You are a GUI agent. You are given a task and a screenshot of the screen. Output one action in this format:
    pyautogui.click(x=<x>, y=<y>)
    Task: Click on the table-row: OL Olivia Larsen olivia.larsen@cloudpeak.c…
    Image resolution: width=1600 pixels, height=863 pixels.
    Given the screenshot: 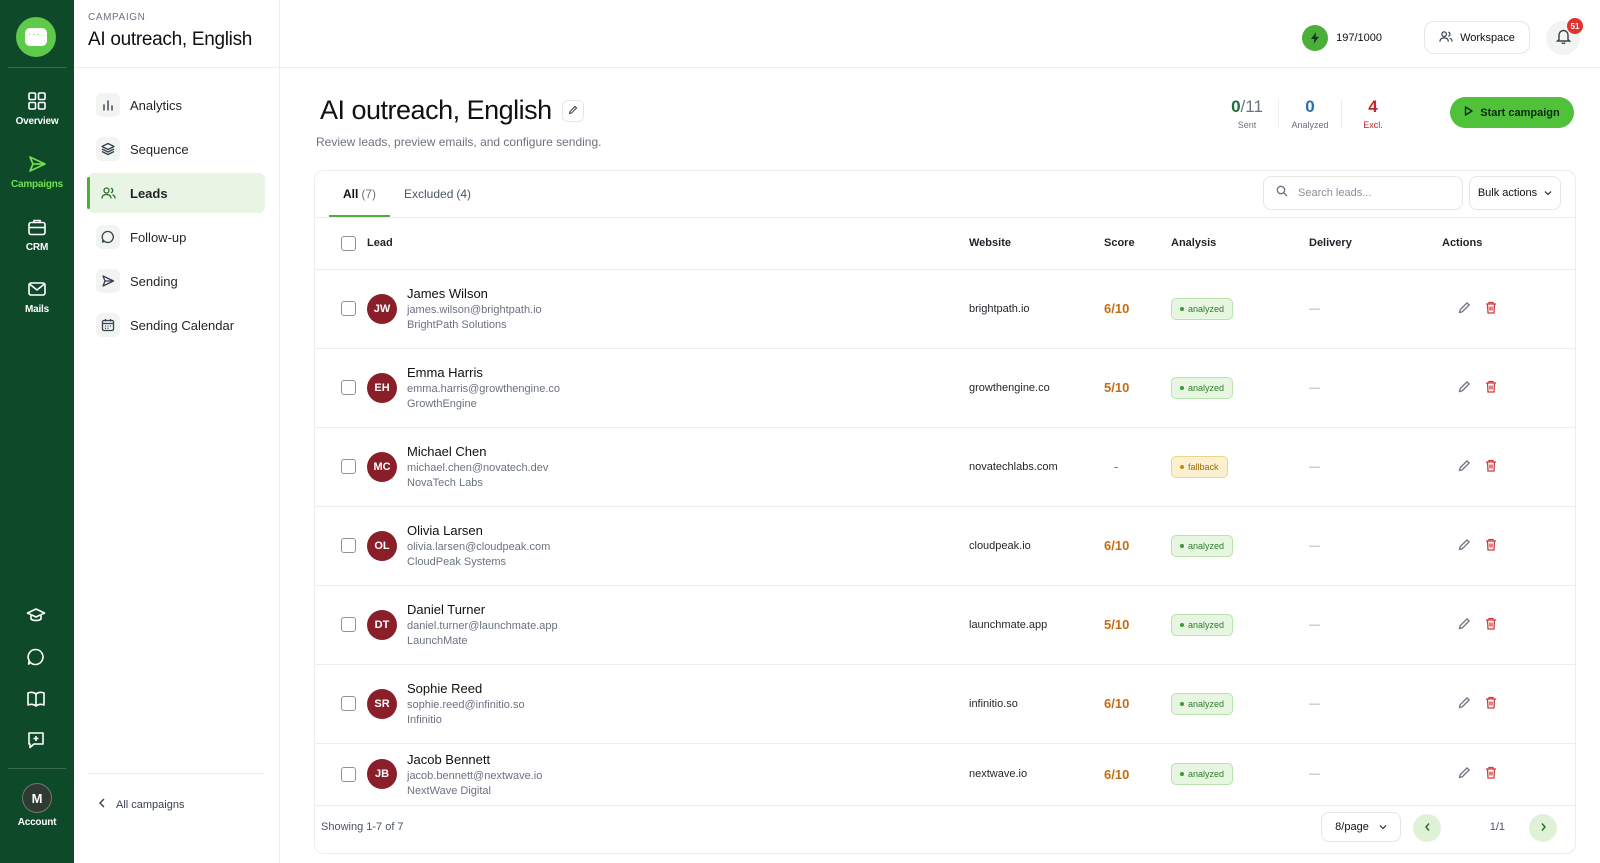 What is the action you would take?
    pyautogui.click(x=945, y=546)
    